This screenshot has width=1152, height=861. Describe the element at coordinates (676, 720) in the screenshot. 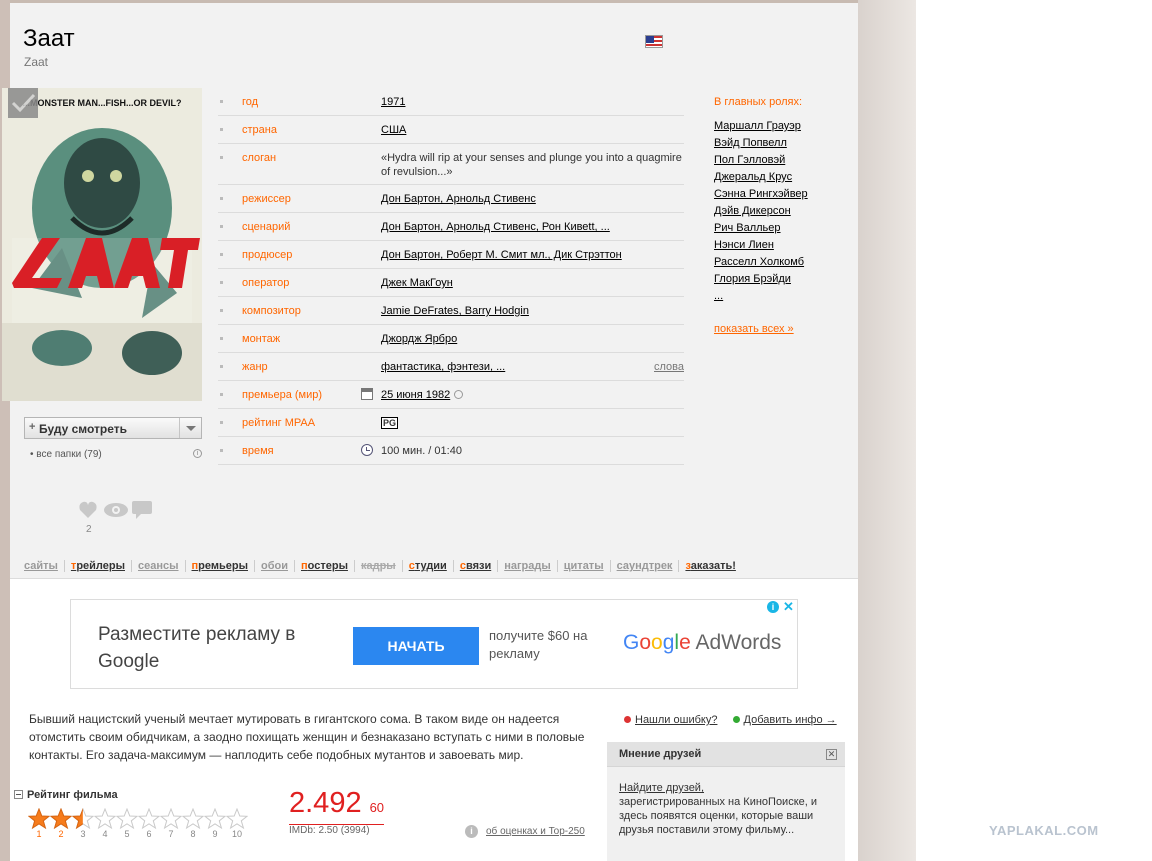

I see `report-error-link: Нашли ошибку?` at that location.